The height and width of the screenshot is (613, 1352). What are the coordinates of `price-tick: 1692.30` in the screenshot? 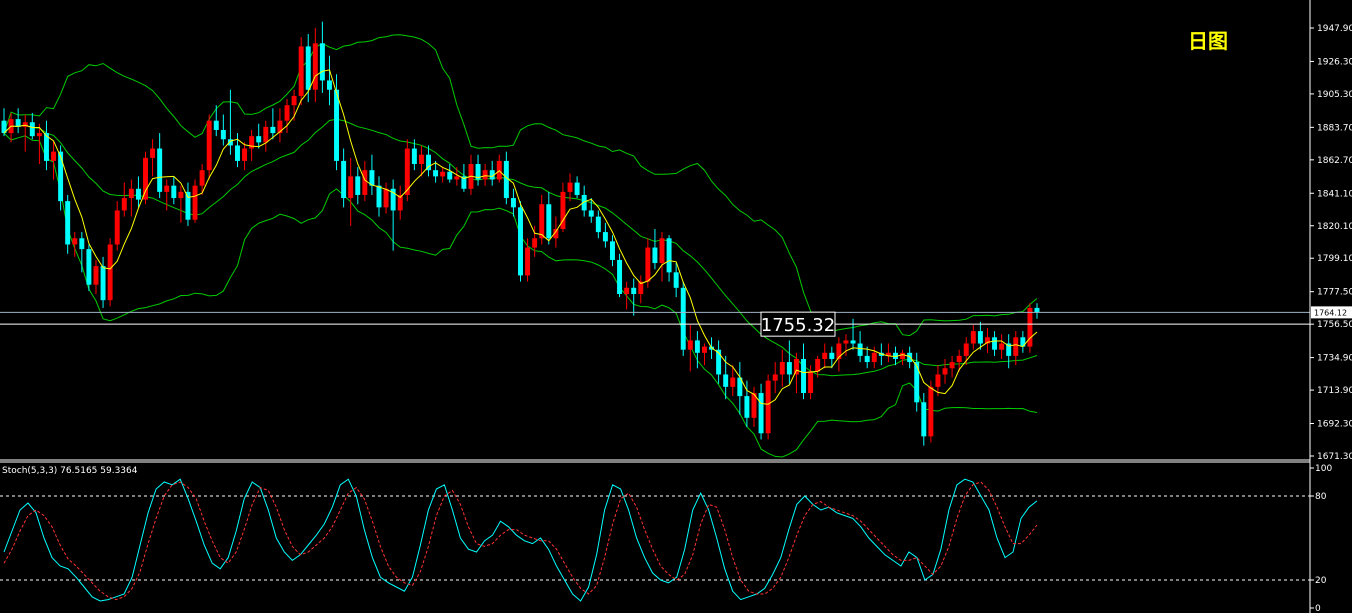 It's located at (1331, 425).